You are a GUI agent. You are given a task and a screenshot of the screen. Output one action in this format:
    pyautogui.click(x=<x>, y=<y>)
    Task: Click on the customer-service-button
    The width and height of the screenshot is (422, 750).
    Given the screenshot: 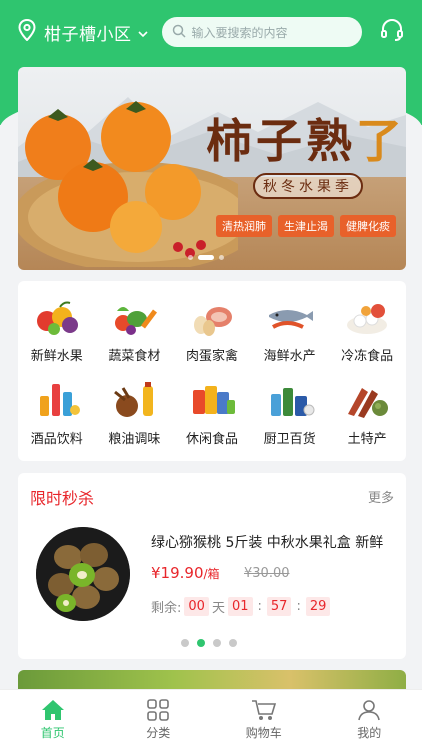 What is the action you would take?
    pyautogui.click(x=392, y=32)
    